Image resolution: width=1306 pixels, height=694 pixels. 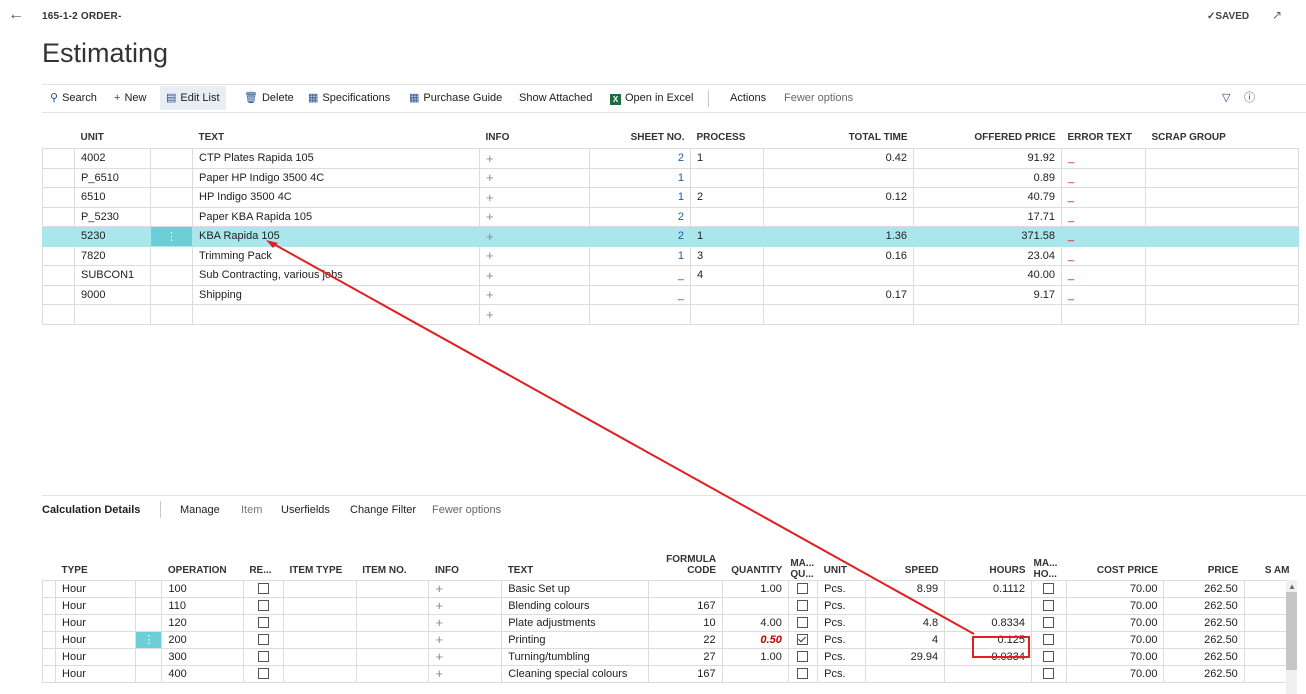 What do you see at coordinates (988, 673) in the screenshot?
I see `hours-cell` at bounding box center [988, 673].